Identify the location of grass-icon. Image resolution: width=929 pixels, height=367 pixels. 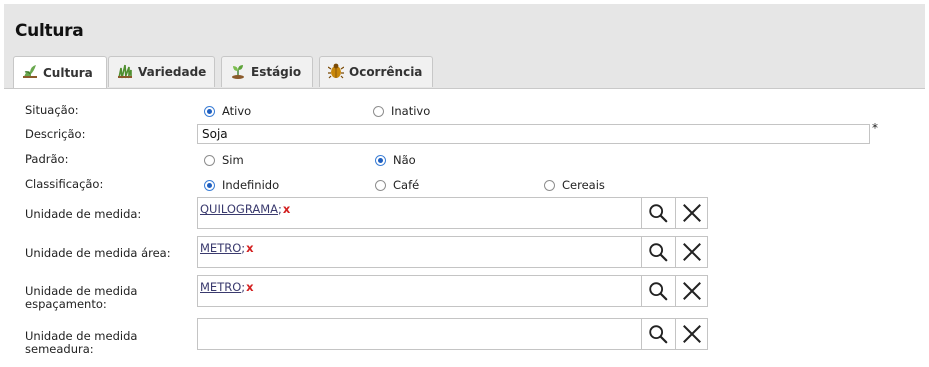
(125, 72).